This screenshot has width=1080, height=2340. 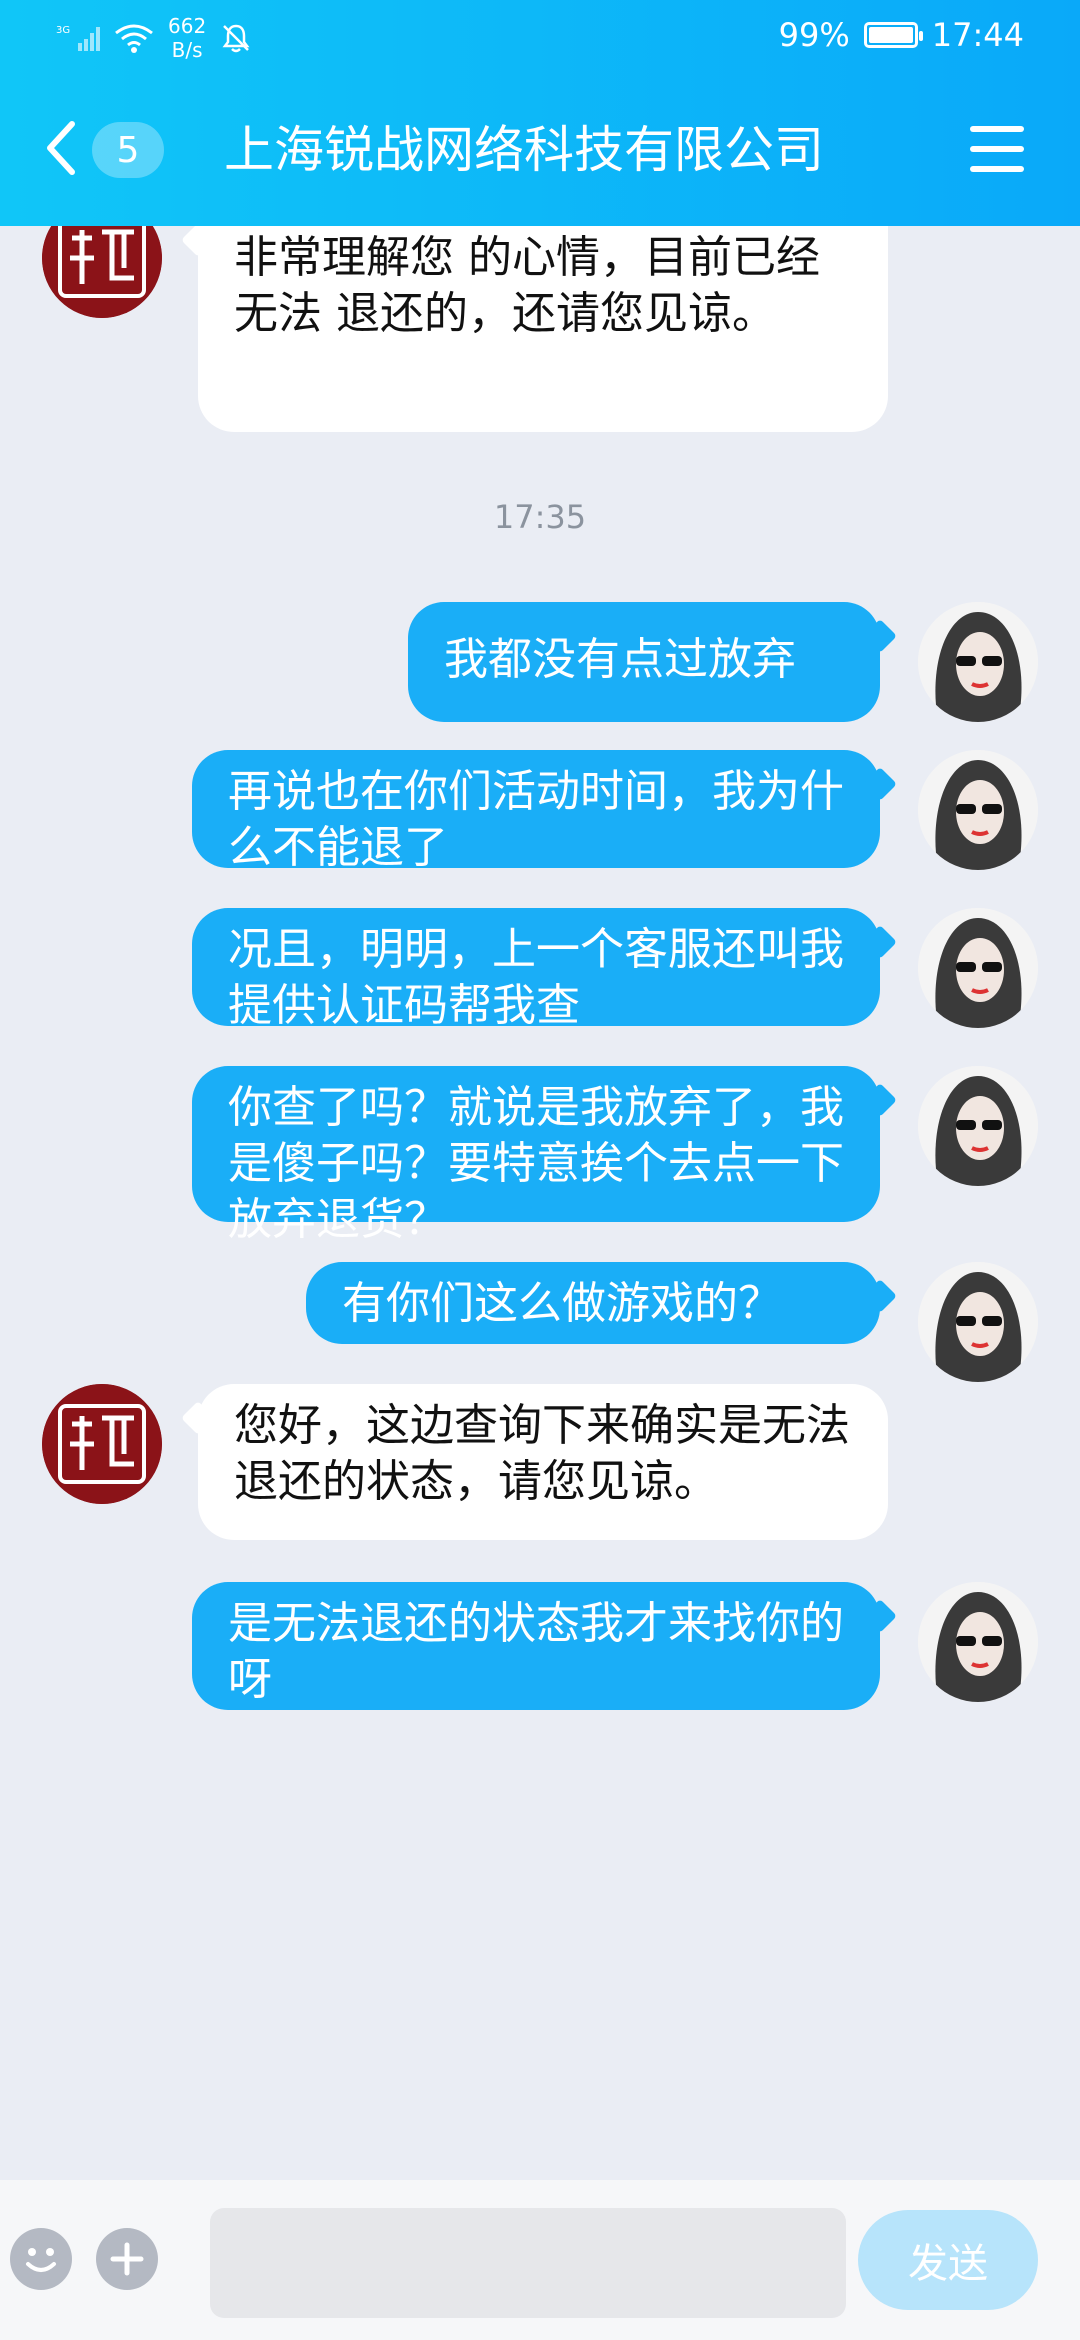 I want to click on message-bubble-incoming: 您好，这边查询下来确实是无法退还的状态，请您见谅。, so click(x=543, y=1462).